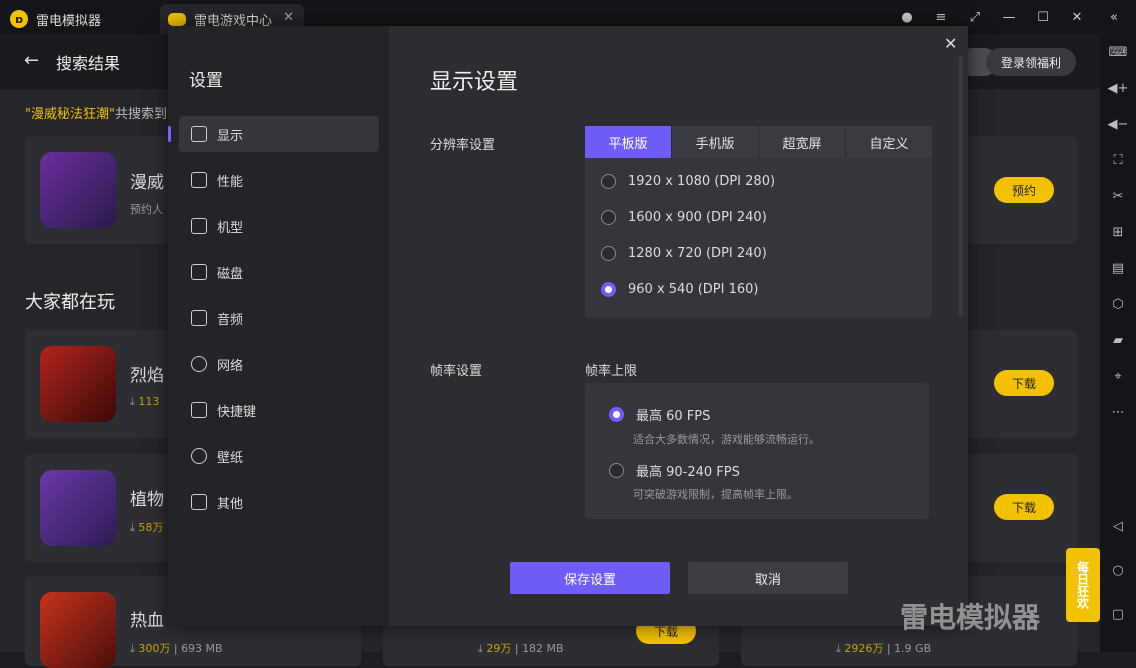  What do you see at coordinates (279, 226) in the screenshot?
I see `nav-item-model: 机型` at bounding box center [279, 226].